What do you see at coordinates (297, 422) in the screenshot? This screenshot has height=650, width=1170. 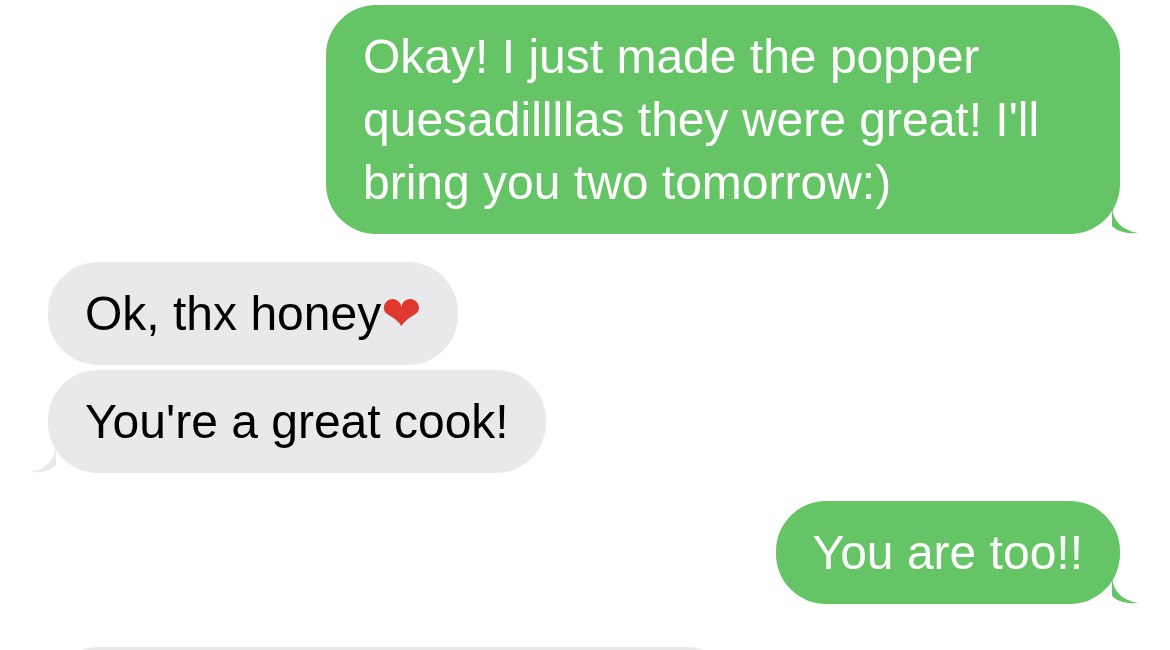 I see `message-text: You're a great cook!` at bounding box center [297, 422].